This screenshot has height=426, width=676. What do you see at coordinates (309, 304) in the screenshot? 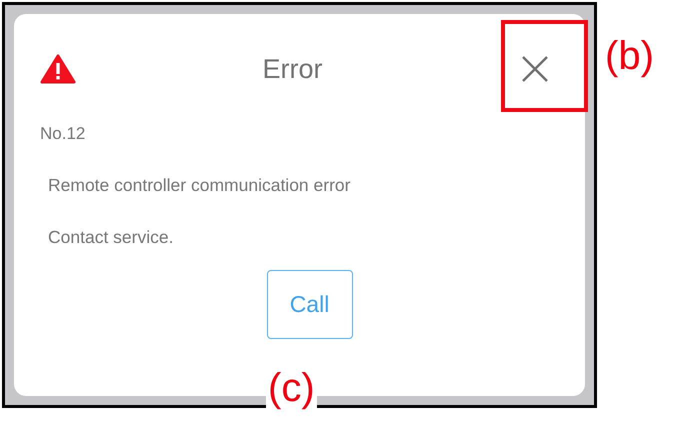
I see `call-button: Call` at bounding box center [309, 304].